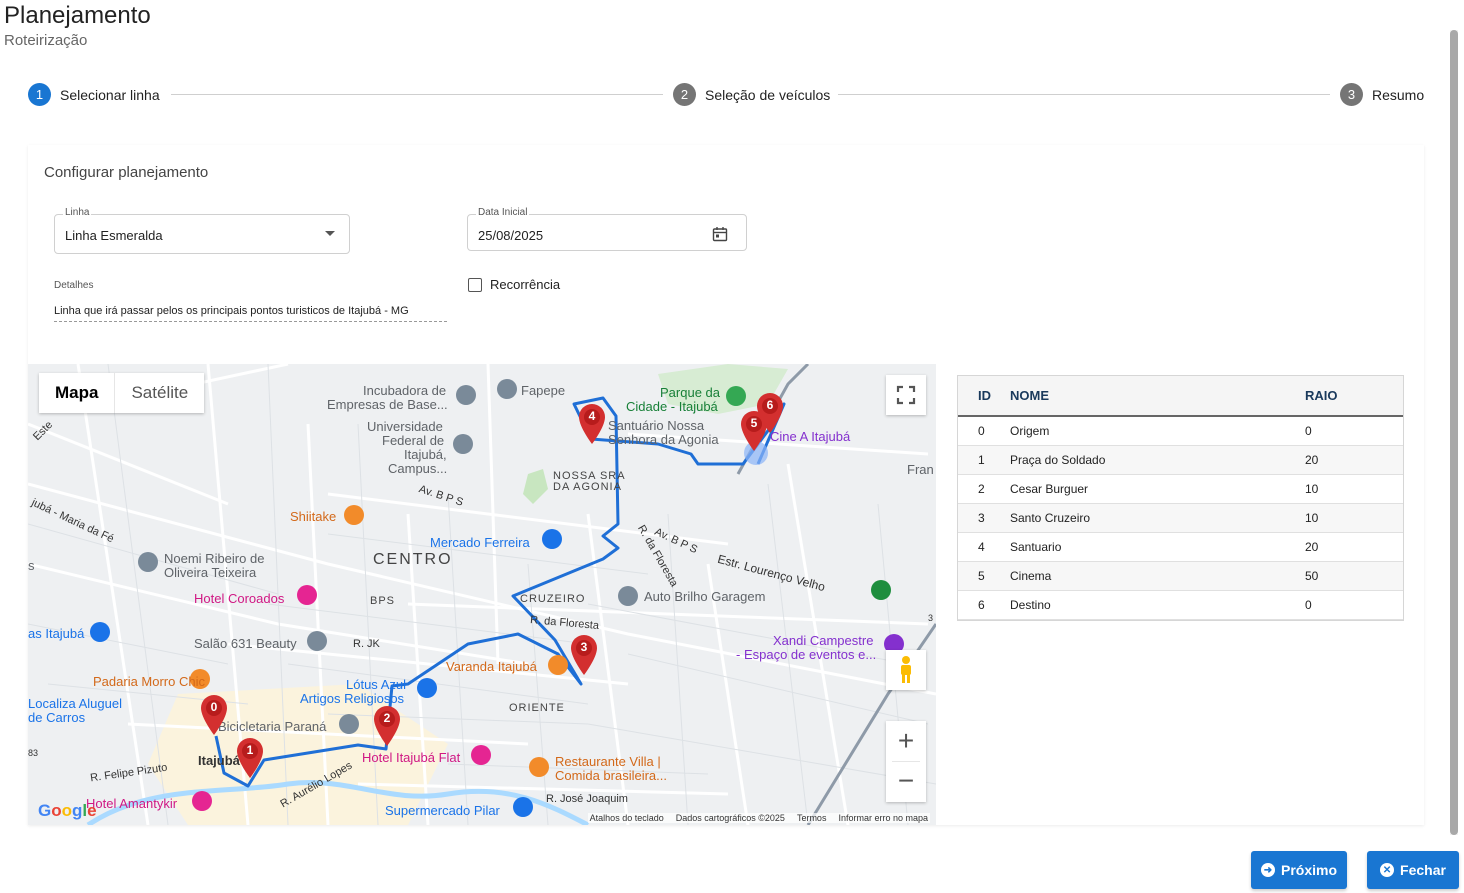  Describe the element at coordinates (239, 598) in the screenshot. I see `map-label: Hotel Coroados` at that location.